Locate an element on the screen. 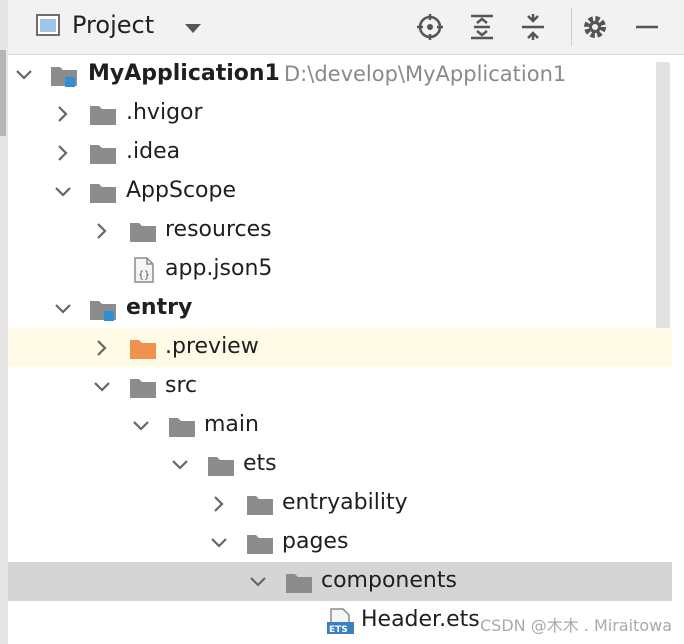 The height and width of the screenshot is (644, 684). tree-label-main: main is located at coordinates (231, 424).